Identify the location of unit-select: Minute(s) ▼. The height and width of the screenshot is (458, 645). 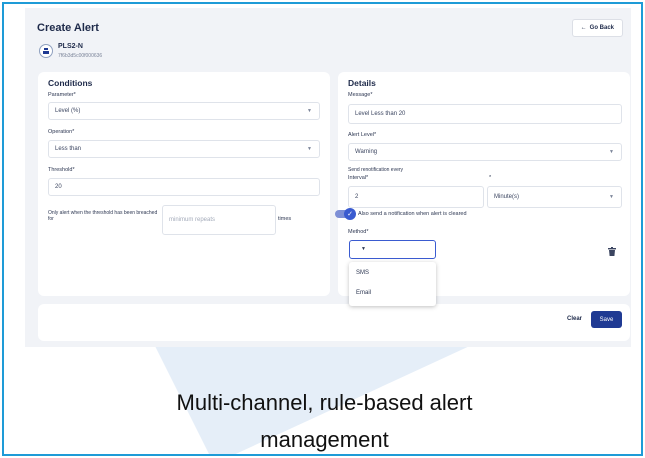
(554, 197).